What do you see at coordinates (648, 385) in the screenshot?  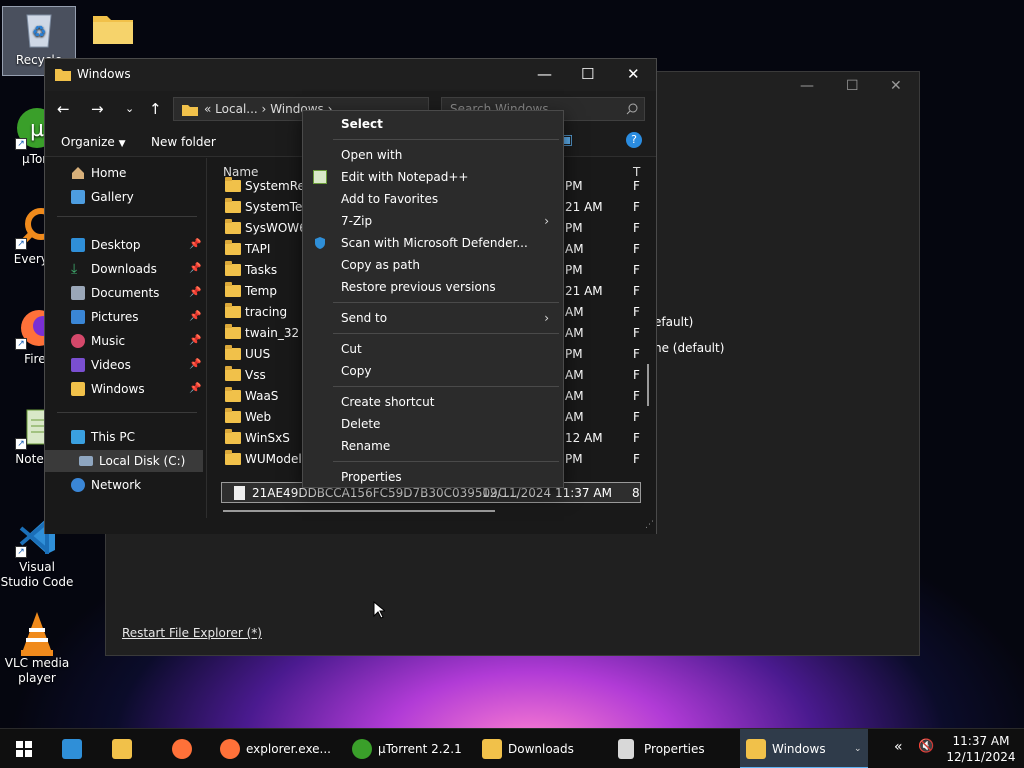 I see `vertical-scrollbar` at bounding box center [648, 385].